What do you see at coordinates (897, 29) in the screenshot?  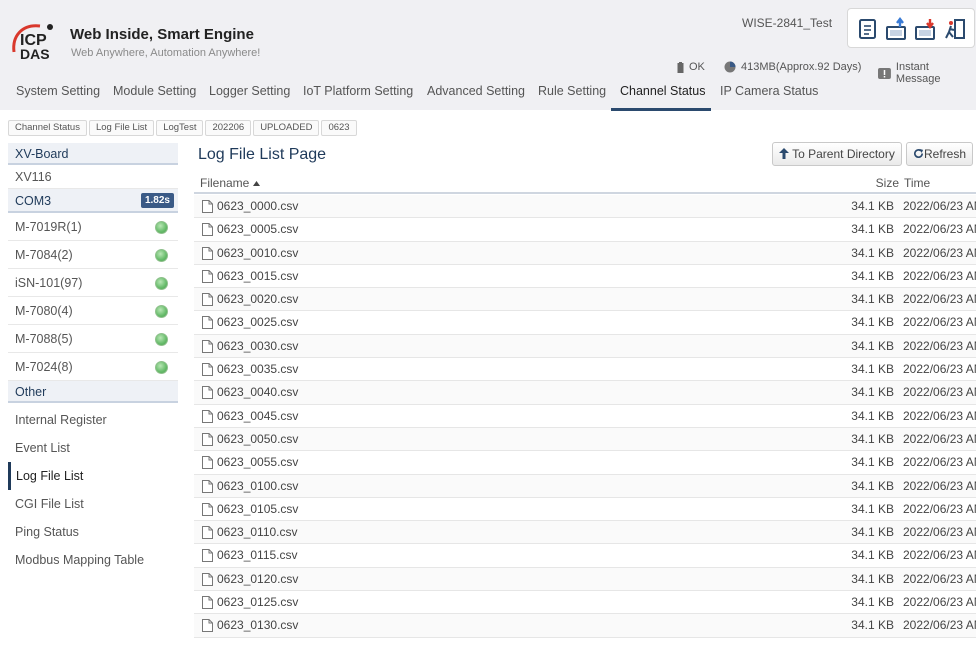 I see `upload-icon` at bounding box center [897, 29].